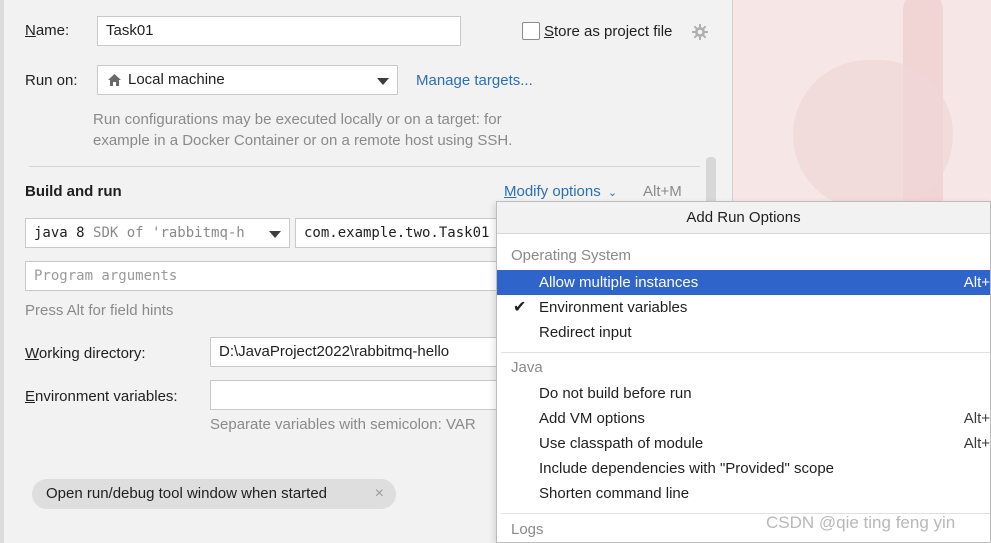 This screenshot has width=991, height=543. I want to click on group-java: Java, so click(527, 367).